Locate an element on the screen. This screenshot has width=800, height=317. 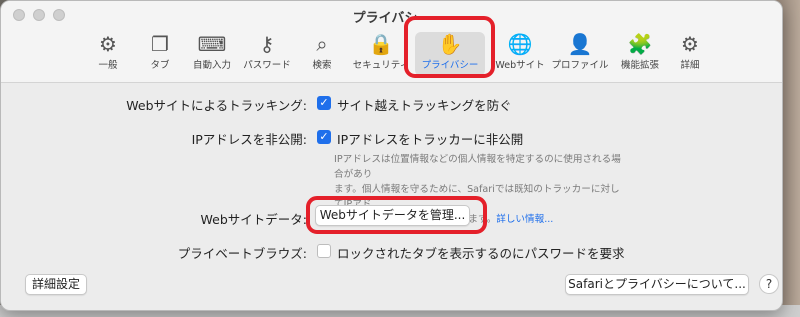
tracking-checkbox: ✓ is located at coordinates (324, 103).